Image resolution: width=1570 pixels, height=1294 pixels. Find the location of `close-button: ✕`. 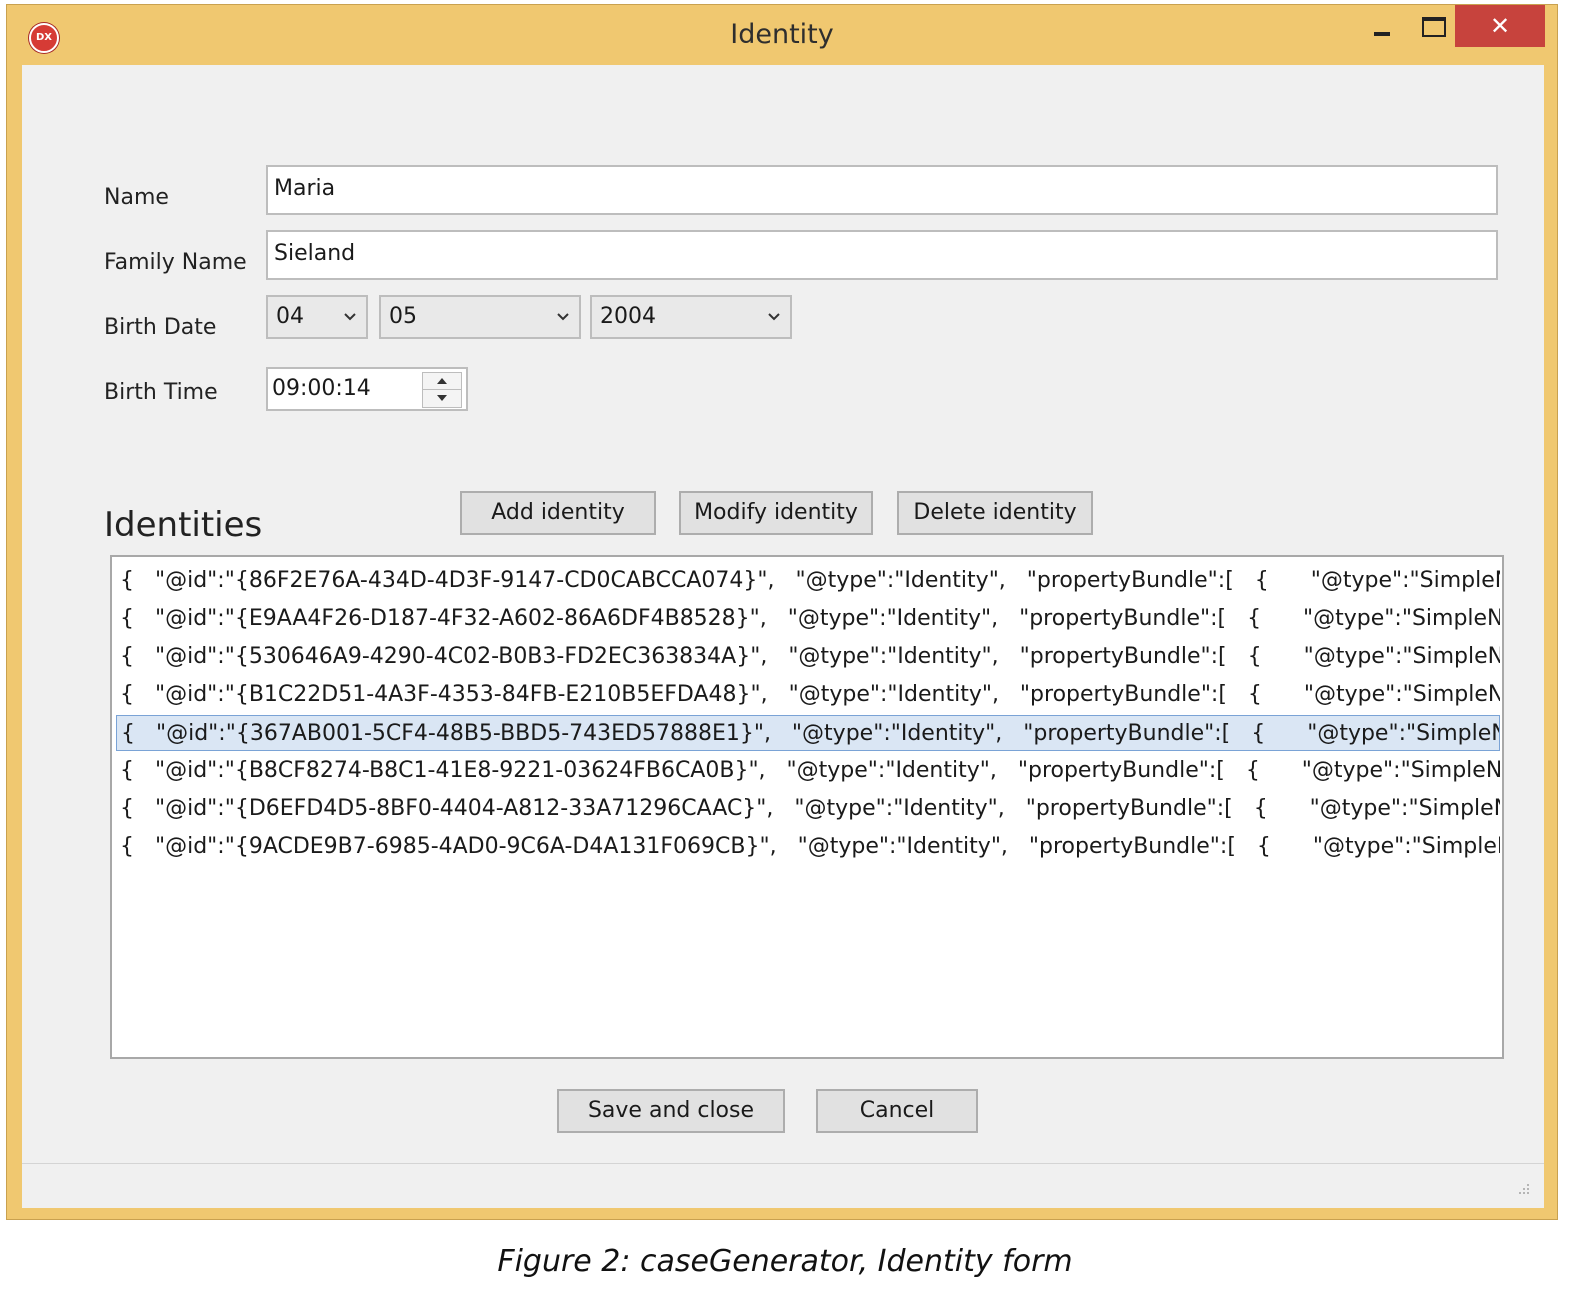

close-button: ✕ is located at coordinates (1500, 26).